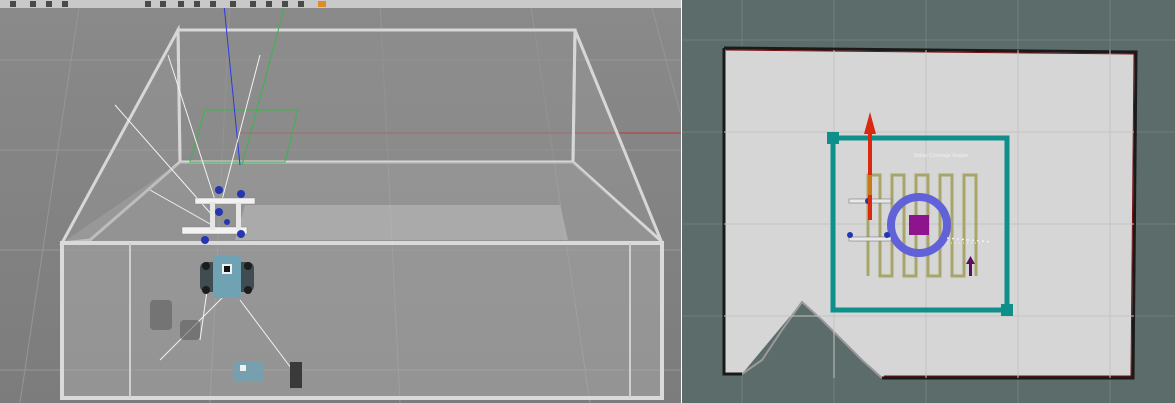  I want to click on scale-icon, so click(65, 4).